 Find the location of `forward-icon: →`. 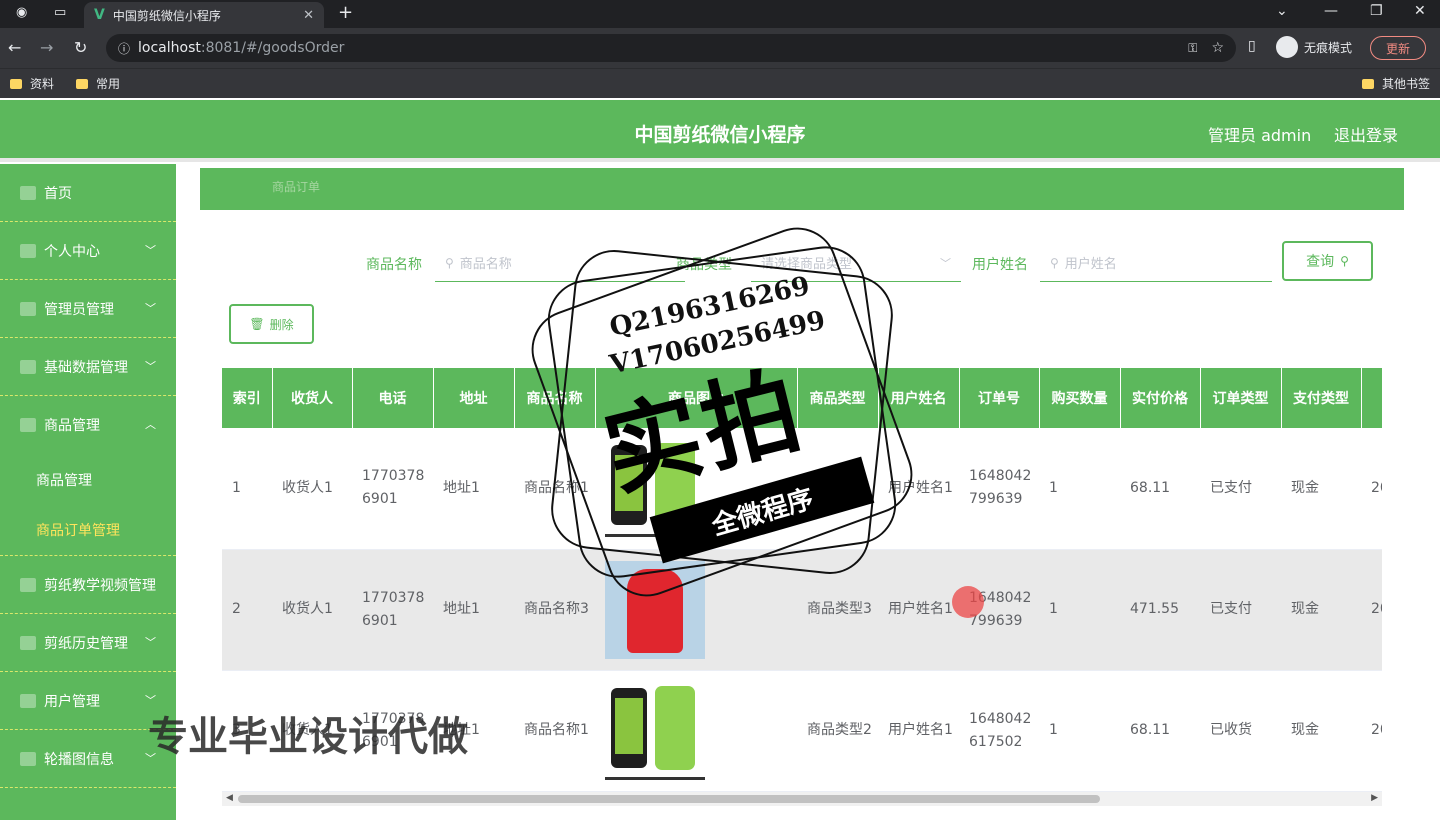

forward-icon: → is located at coordinates (46, 47).